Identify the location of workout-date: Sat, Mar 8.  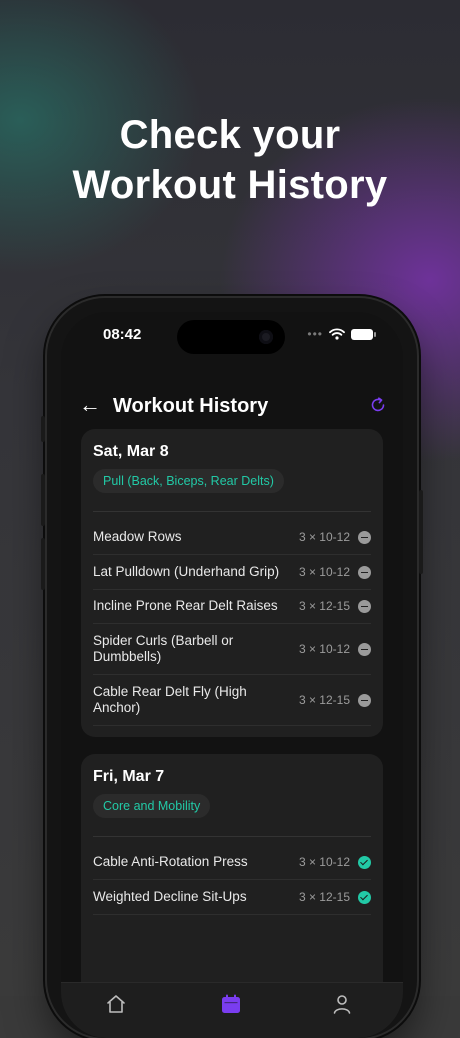
(131, 451).